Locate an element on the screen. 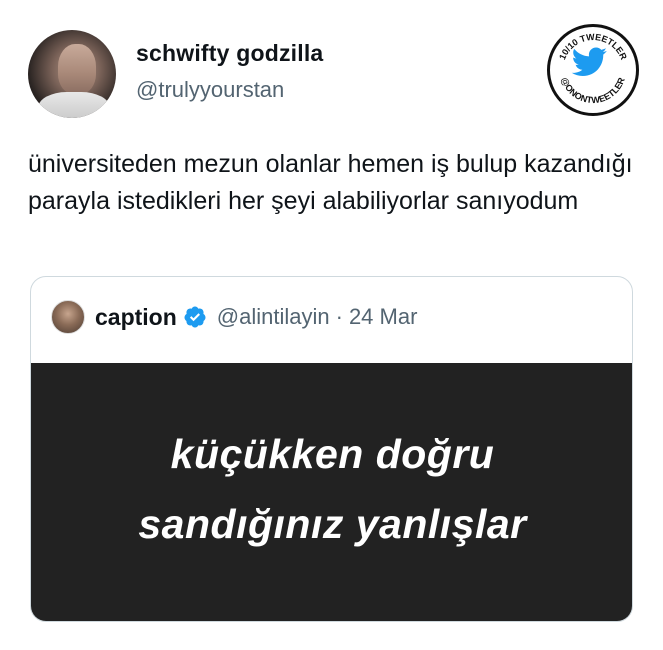 The image size is (663, 650). quoted-author-handle: @alintilayin is located at coordinates (273, 317).